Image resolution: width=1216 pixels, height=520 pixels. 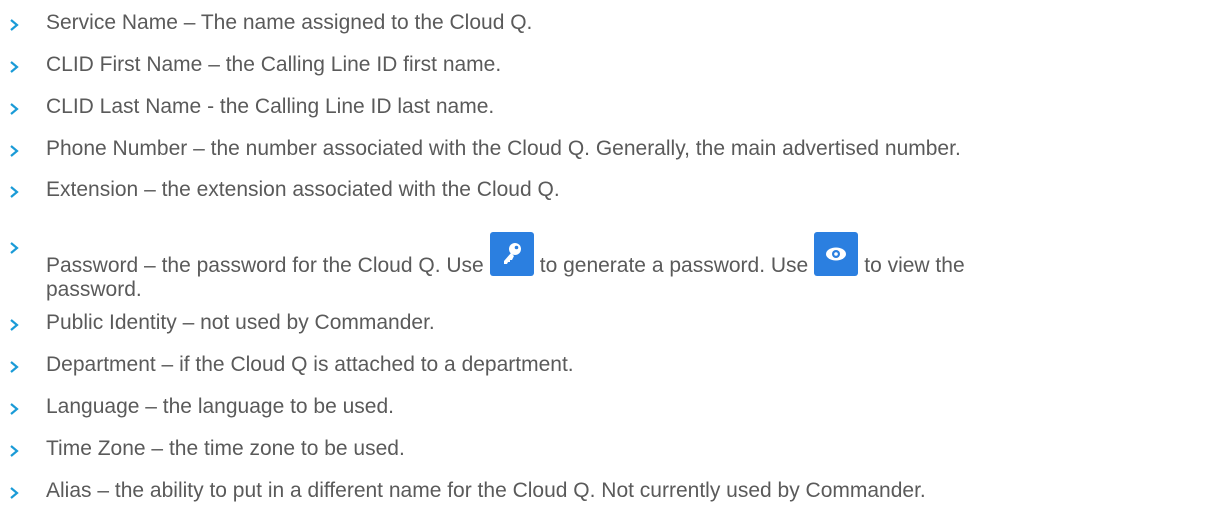 I want to click on generate-password-button, so click(x=511, y=254).